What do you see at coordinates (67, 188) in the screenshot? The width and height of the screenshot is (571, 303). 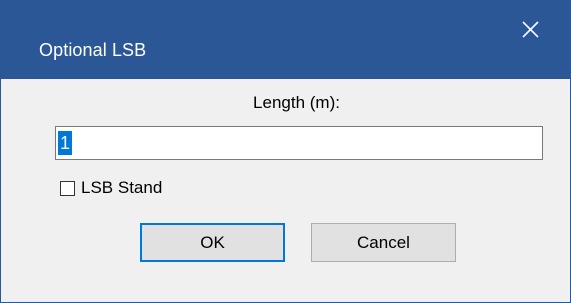 I see `lsb-stand-checkbox` at bounding box center [67, 188].